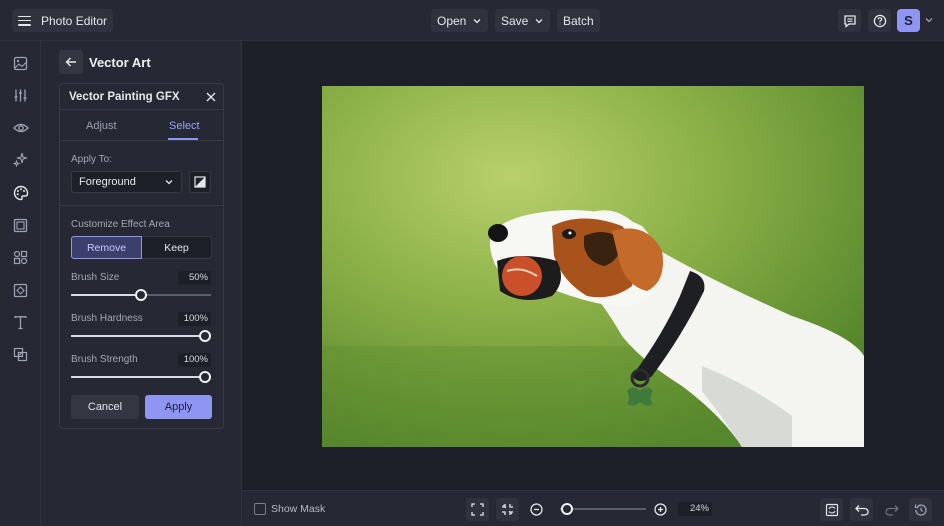 The height and width of the screenshot is (526, 944). I want to click on apply-button: Apply, so click(178, 407).